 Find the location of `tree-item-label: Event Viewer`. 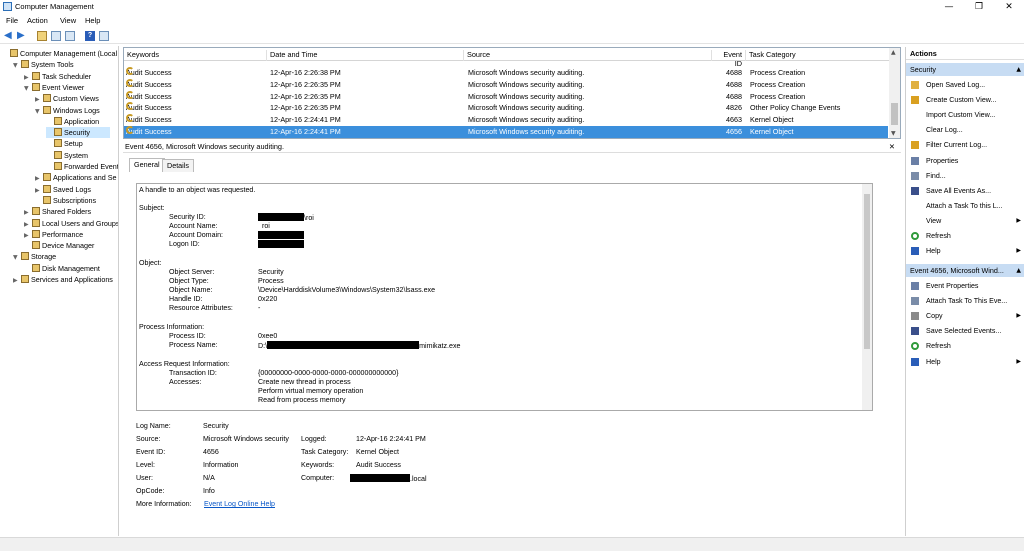

tree-item-label: Event Viewer is located at coordinates (63, 87).